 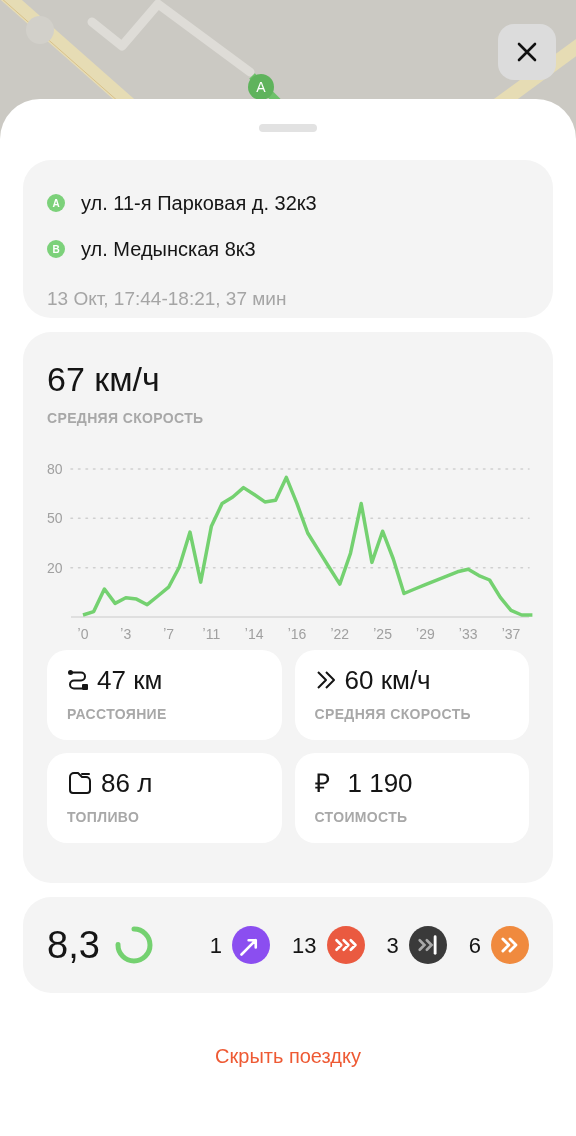 I want to click on close-button, so click(x=527, y=52).